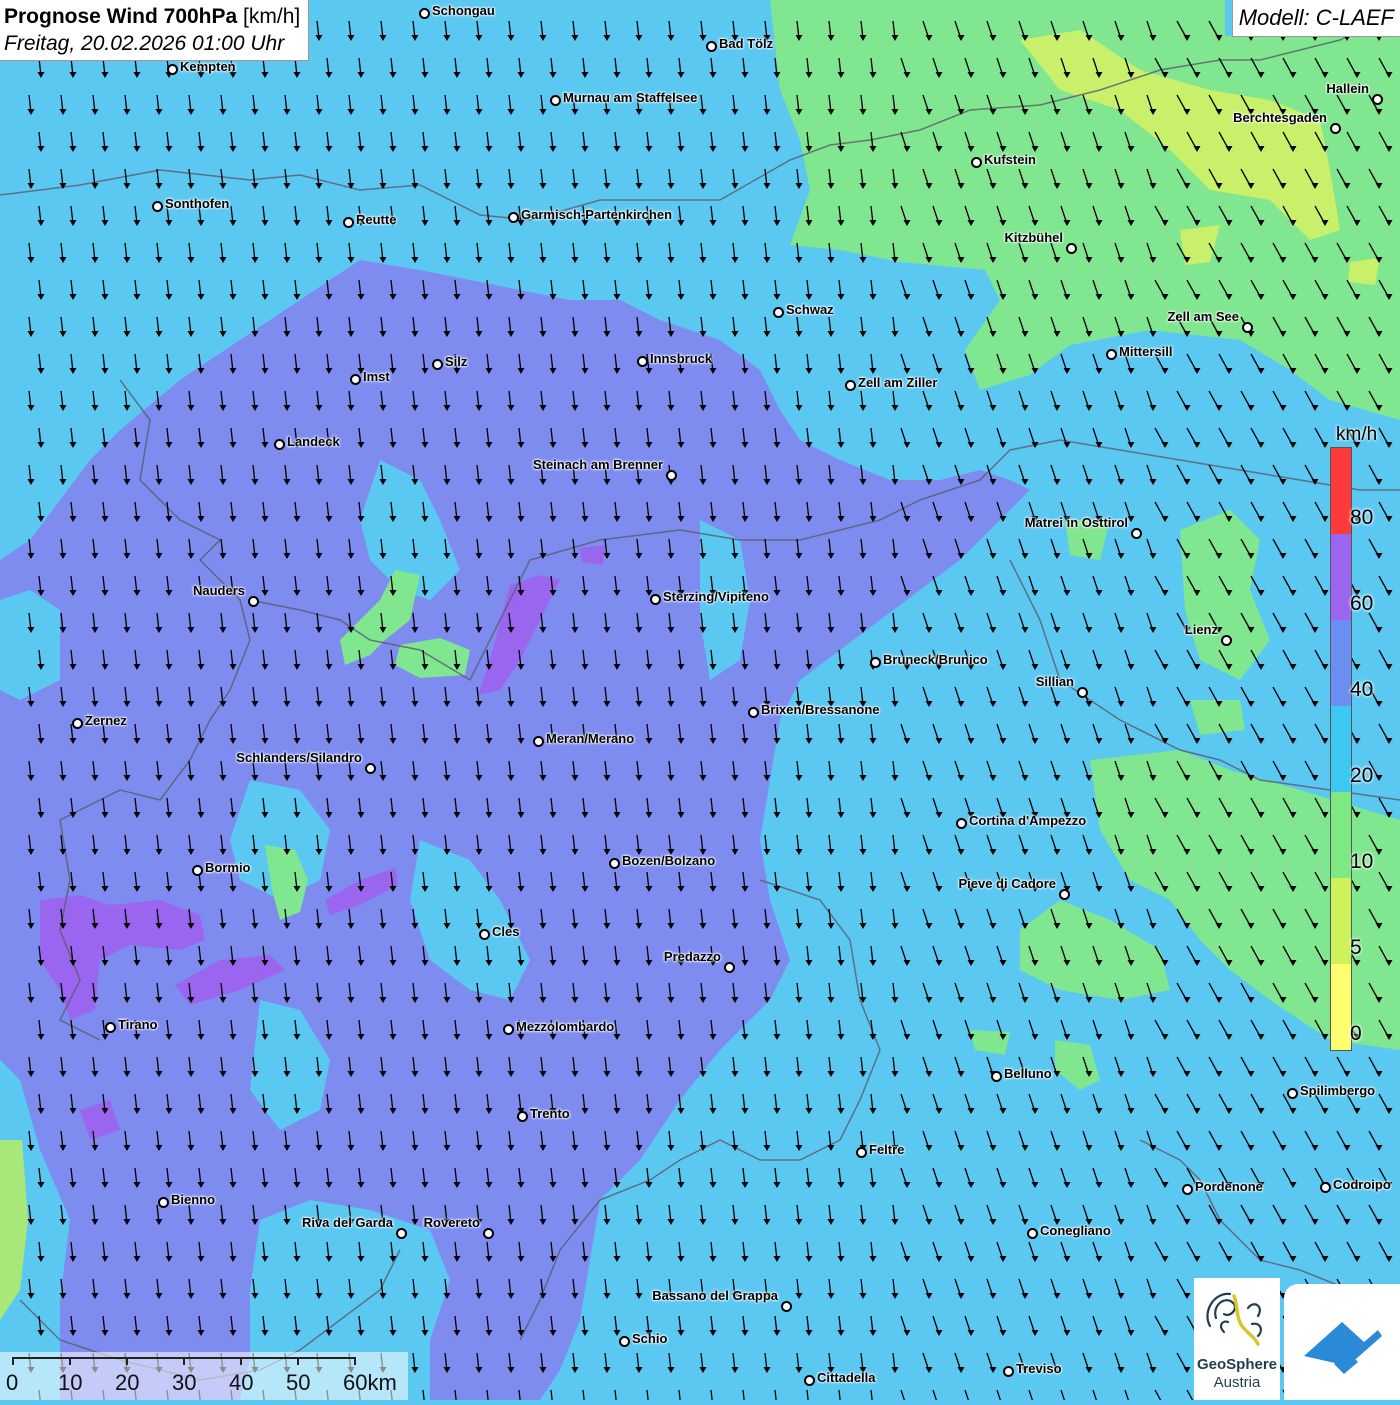  Describe the element at coordinates (506, 931) in the screenshot. I see `city-label: Cles` at that location.